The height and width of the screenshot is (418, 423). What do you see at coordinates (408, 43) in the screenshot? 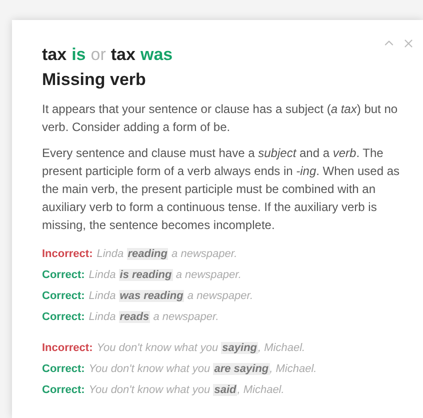
I see `close-icon` at bounding box center [408, 43].